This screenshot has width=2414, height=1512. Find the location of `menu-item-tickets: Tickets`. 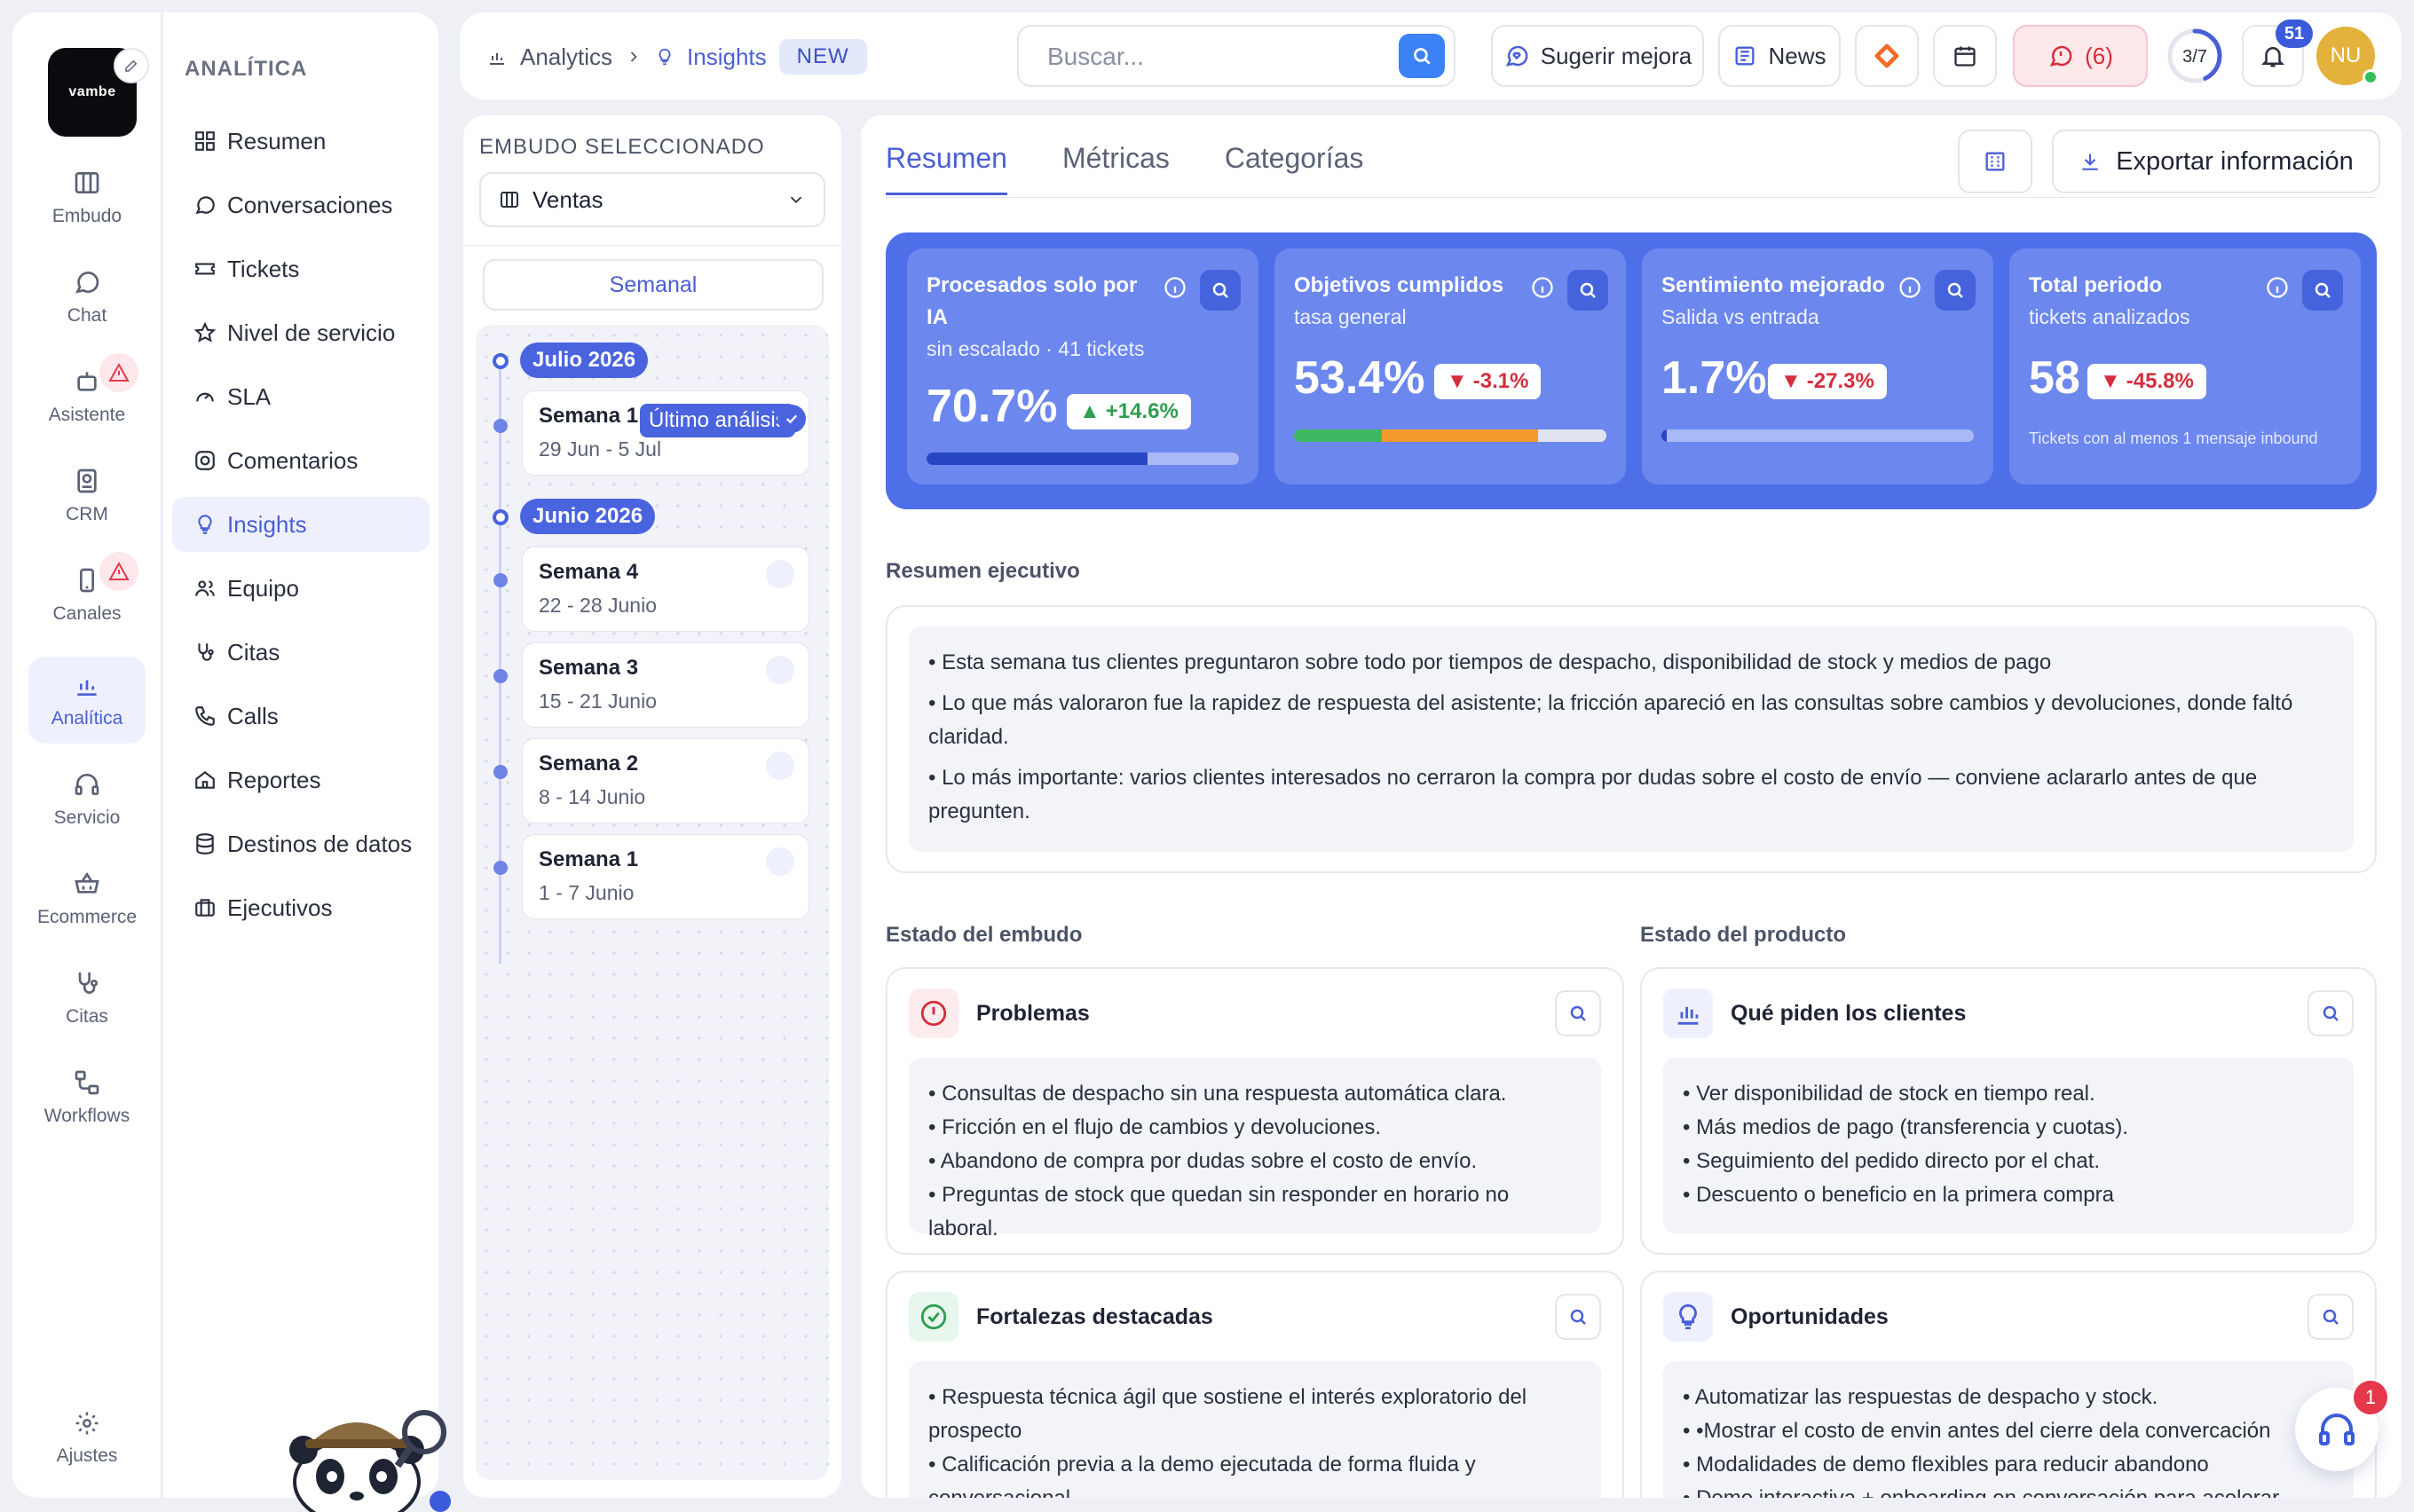

menu-item-tickets: Tickets is located at coordinates (301, 268).